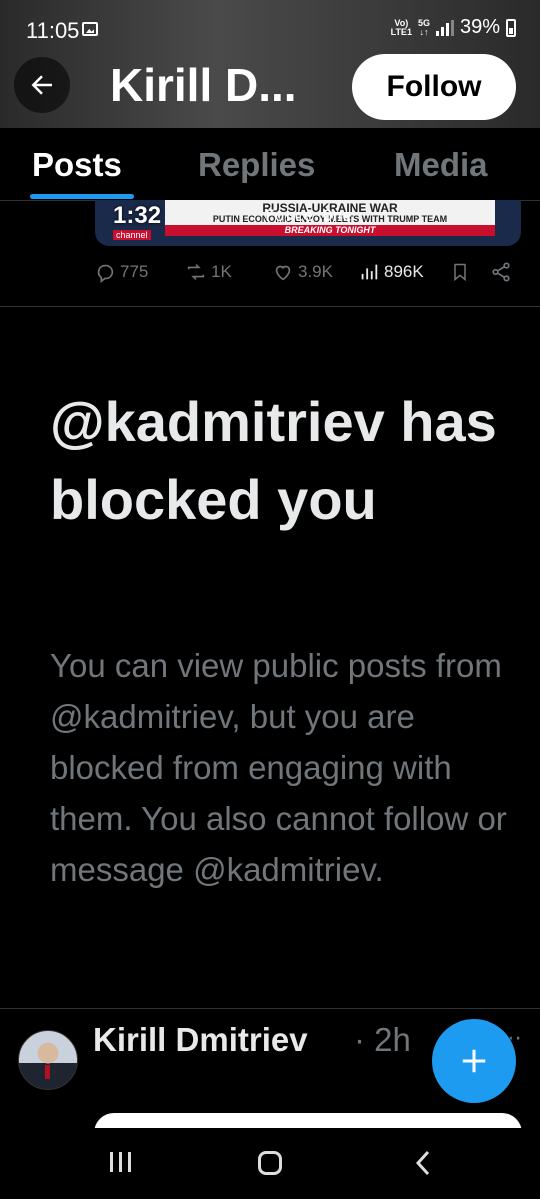  What do you see at coordinates (444, 27) in the screenshot?
I see `signal-strength-icon` at bounding box center [444, 27].